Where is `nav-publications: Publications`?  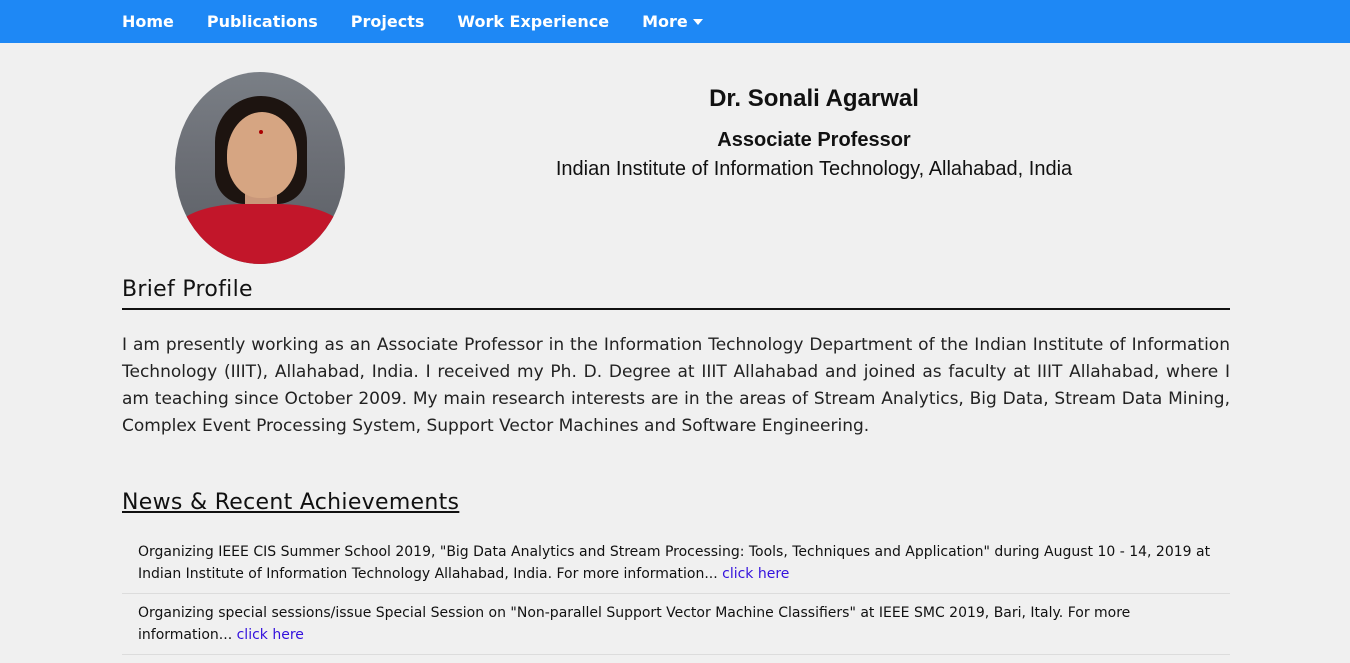 nav-publications: Publications is located at coordinates (262, 21).